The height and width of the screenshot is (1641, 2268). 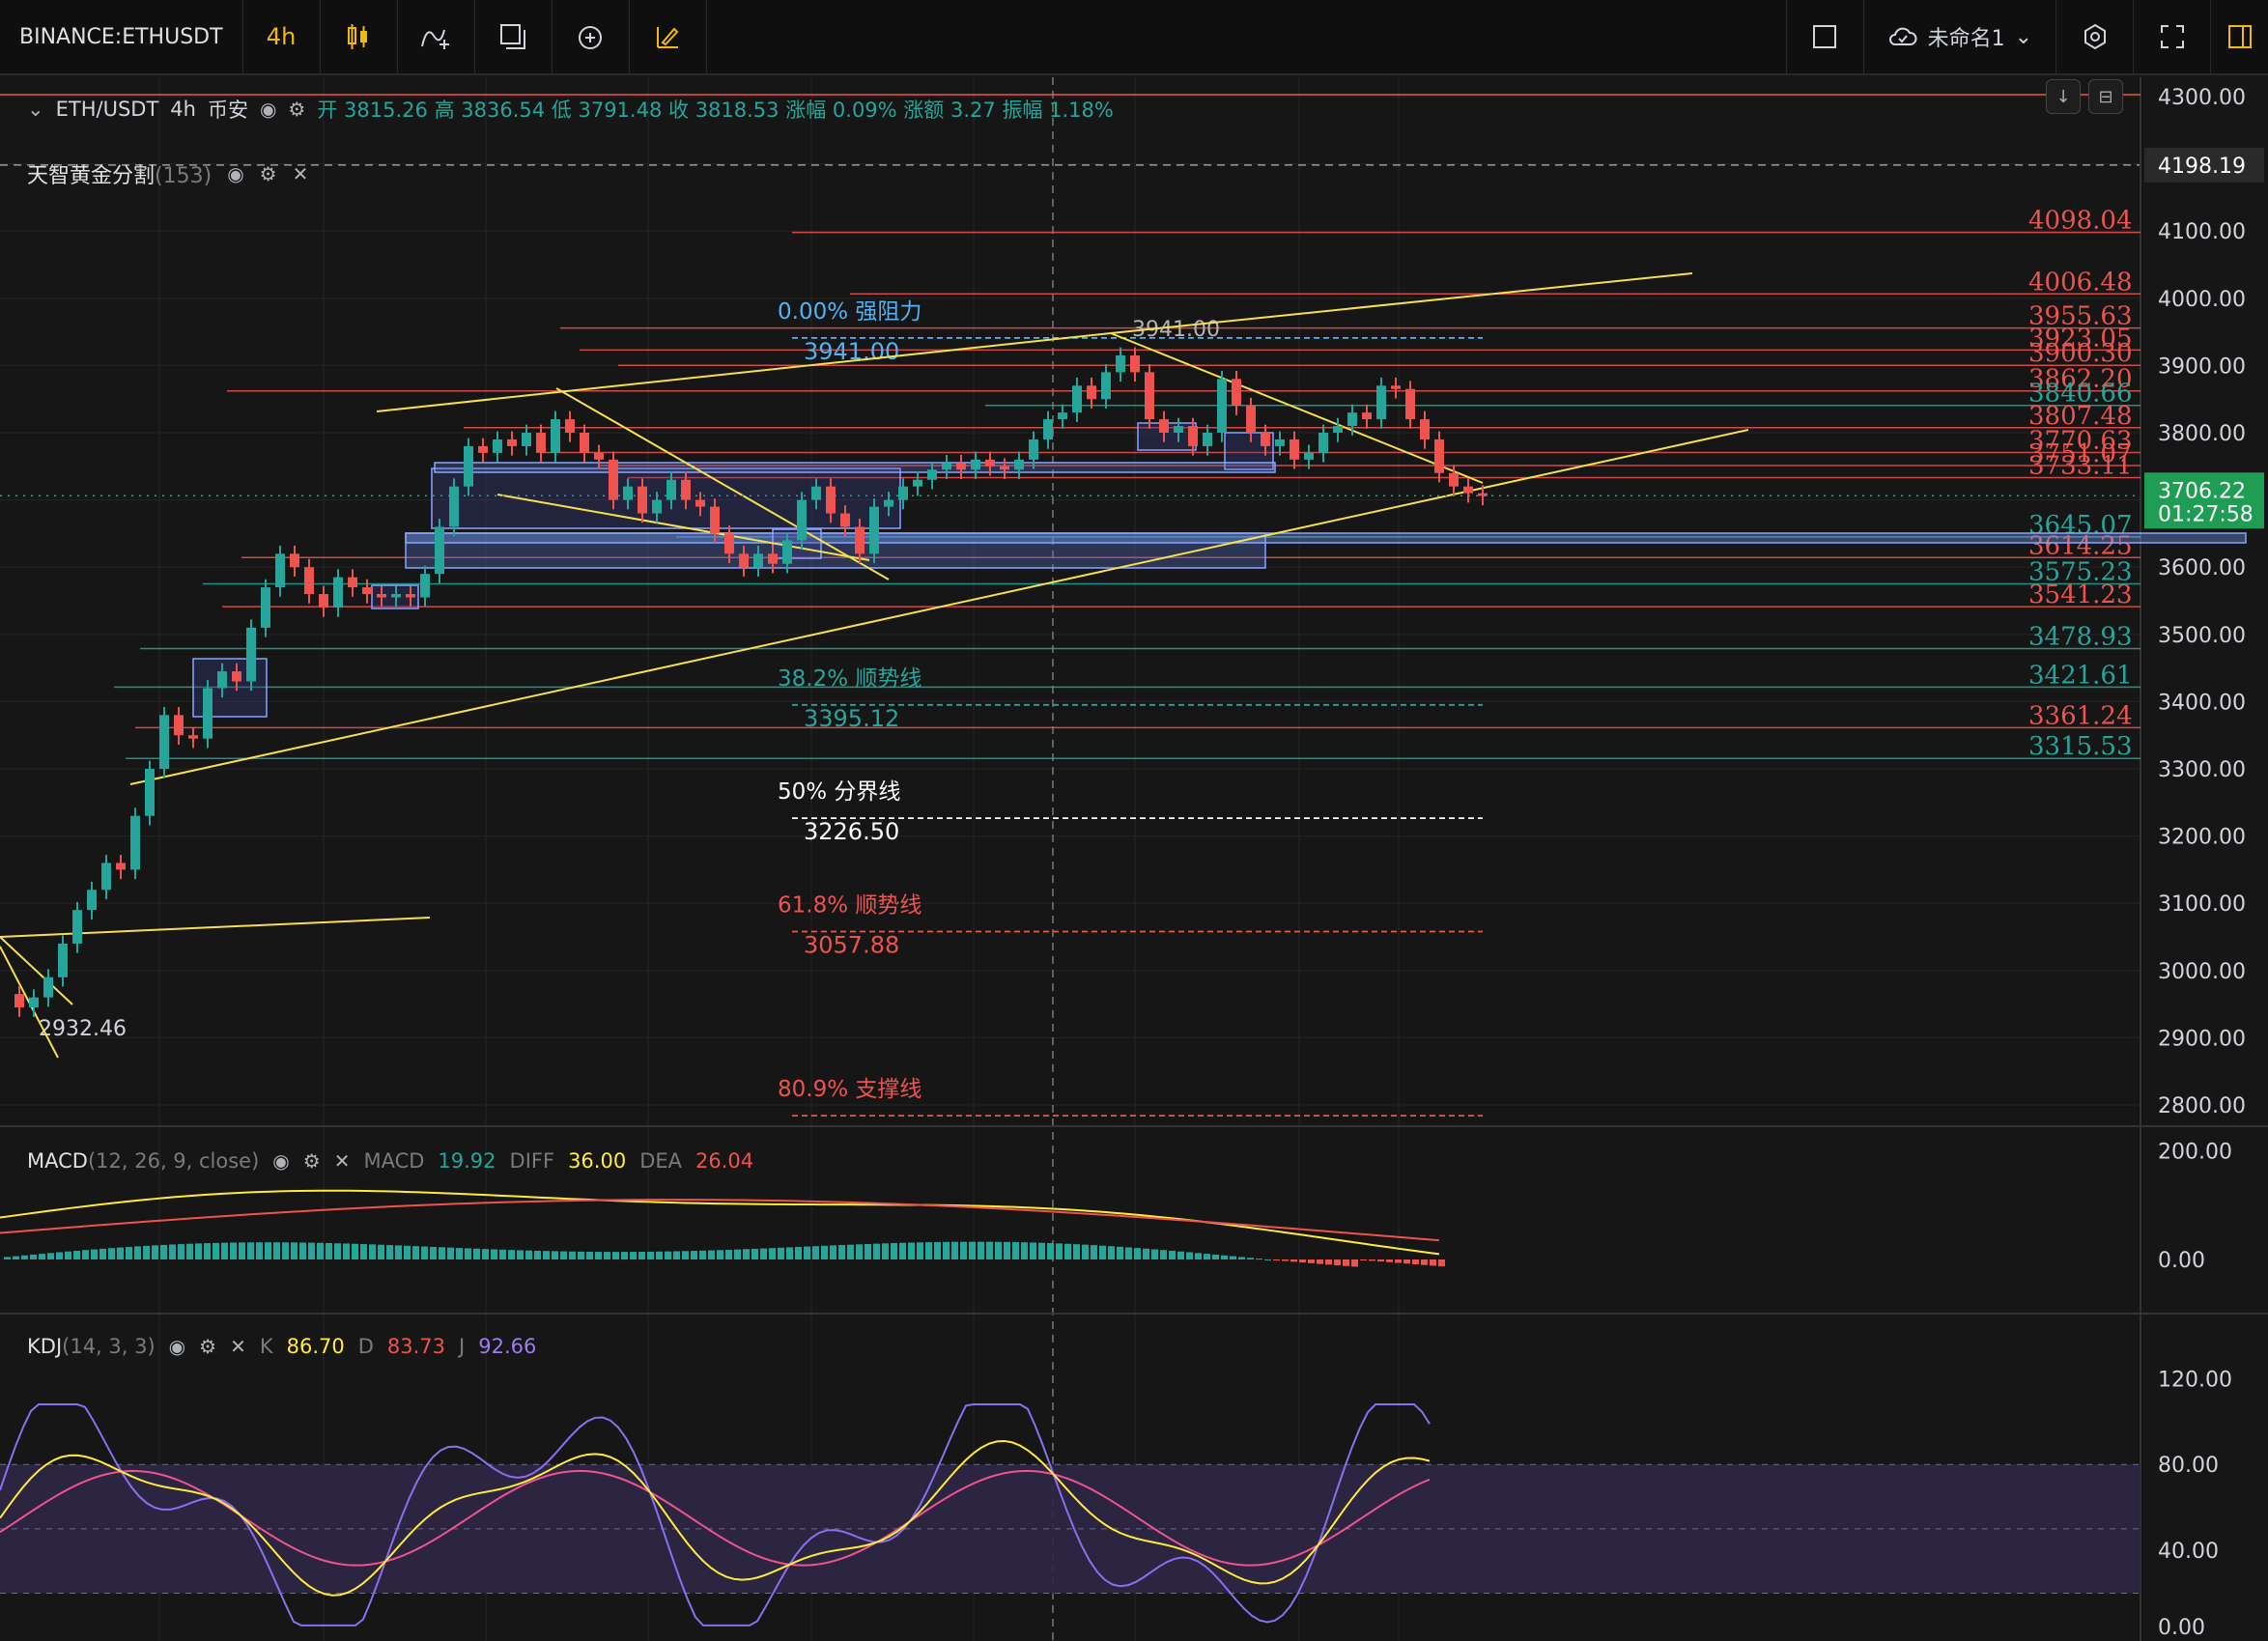 I want to click on save-layout-button: 未命名1 ⌄, so click(x=1958, y=37).